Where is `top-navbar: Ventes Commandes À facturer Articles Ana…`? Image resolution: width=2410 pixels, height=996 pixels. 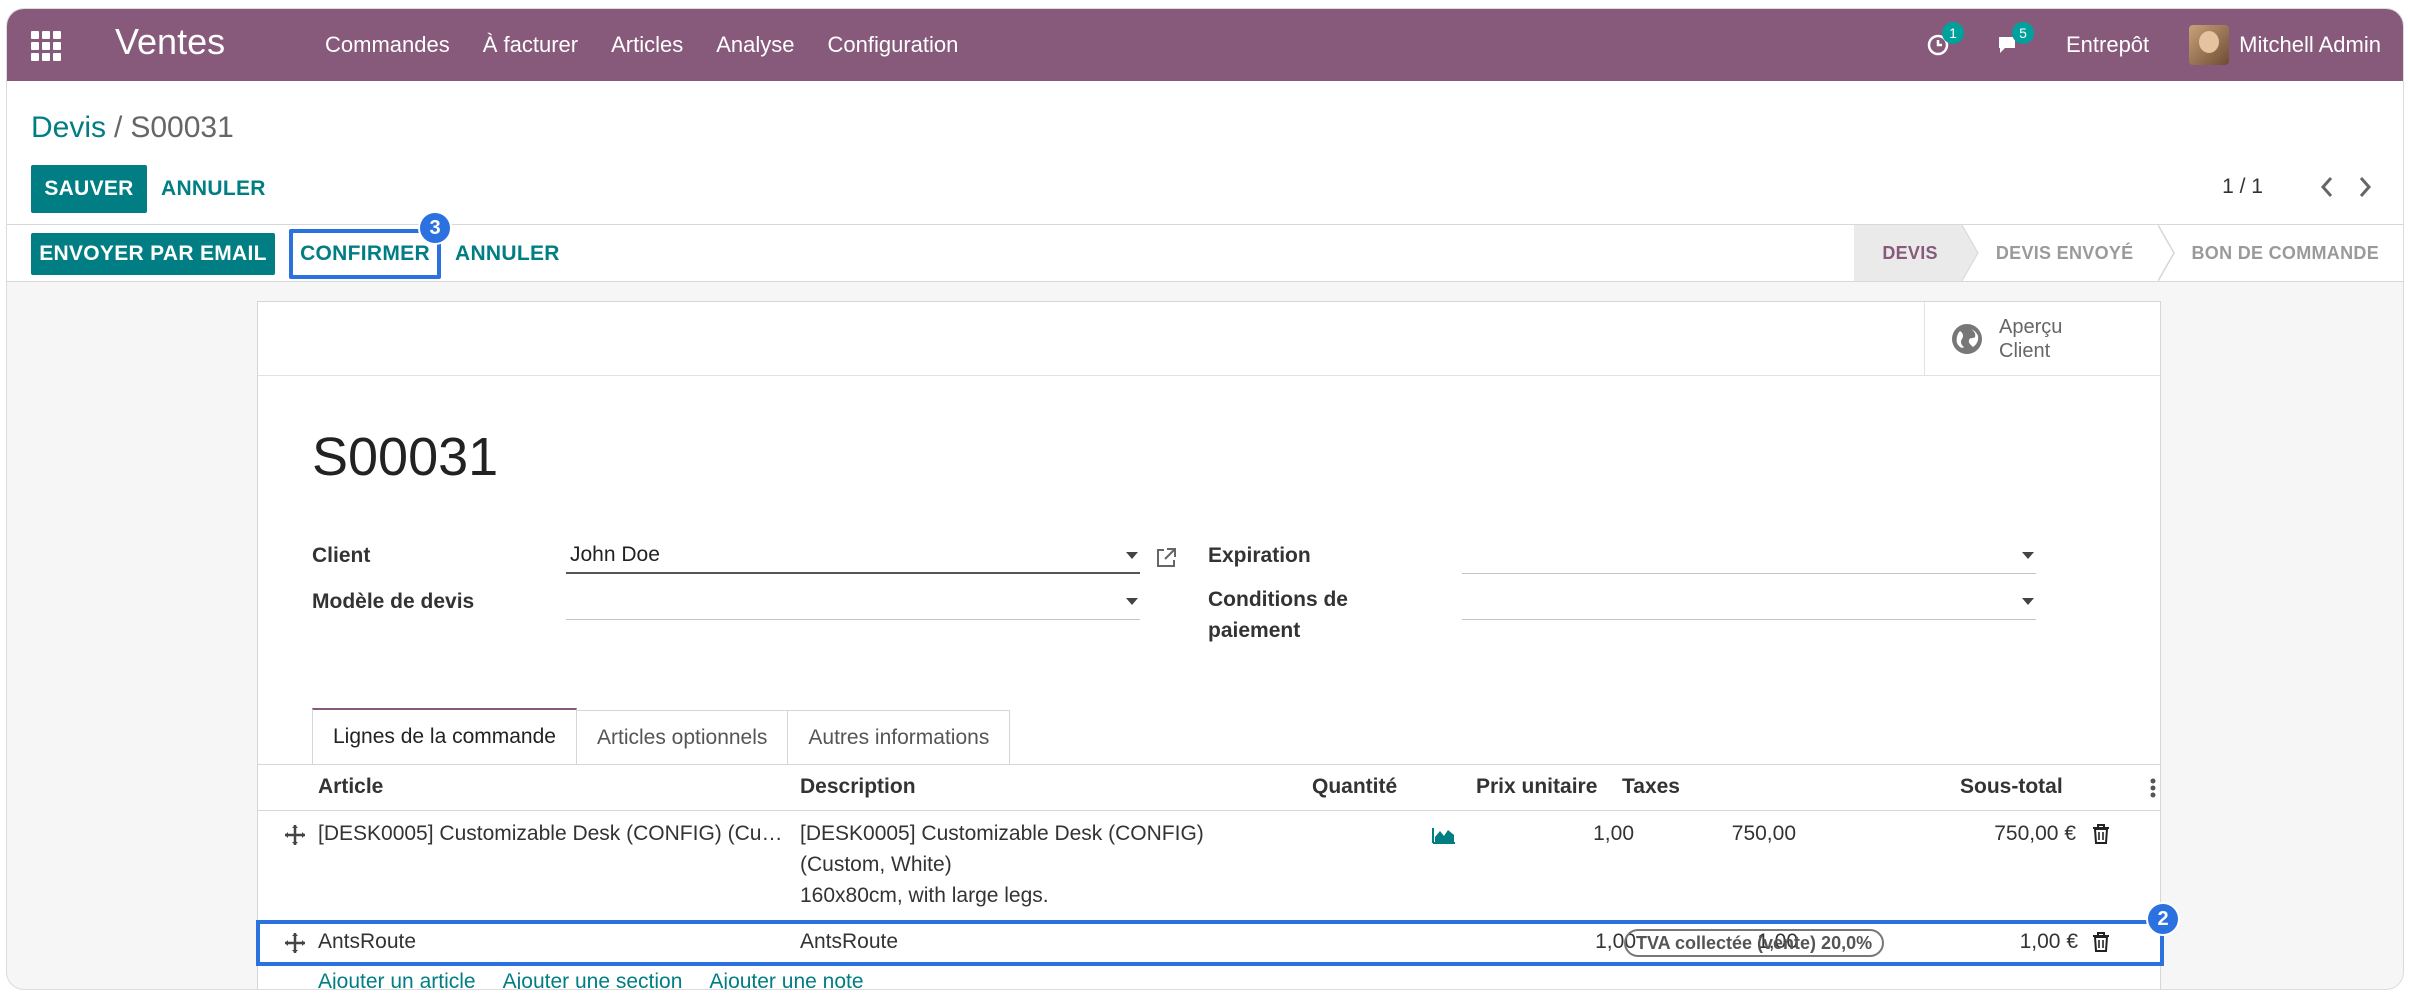
top-navbar: Ventes Commandes À facturer Articles Ana… is located at coordinates (1205, 45).